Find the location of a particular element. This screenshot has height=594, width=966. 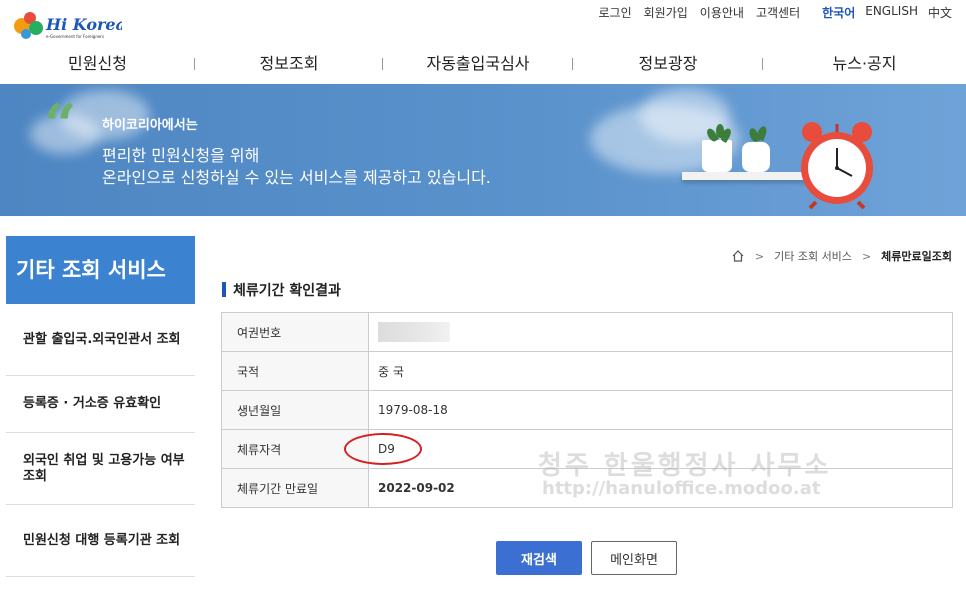

sidebar-item-card-validity: 등록증 · 거소증 유효확인 is located at coordinates (100, 404).